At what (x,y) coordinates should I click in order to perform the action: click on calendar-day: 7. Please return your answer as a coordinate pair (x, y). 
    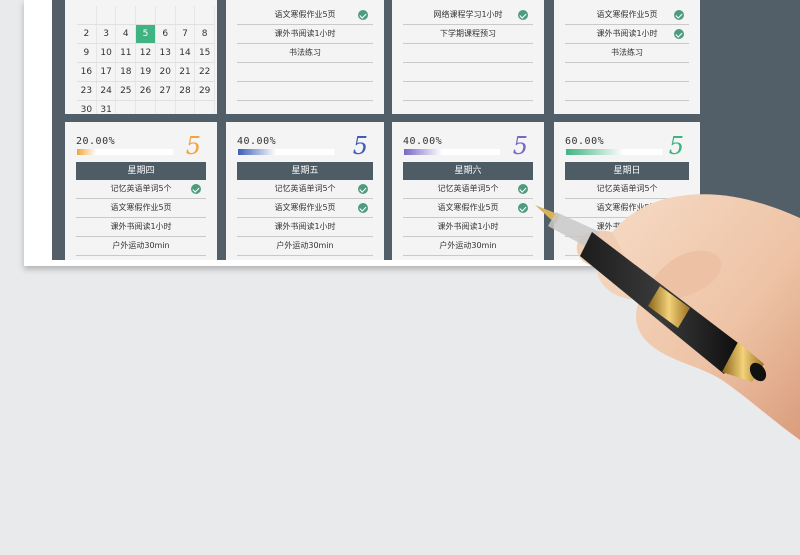
    Looking at the image, I should click on (186, 34).